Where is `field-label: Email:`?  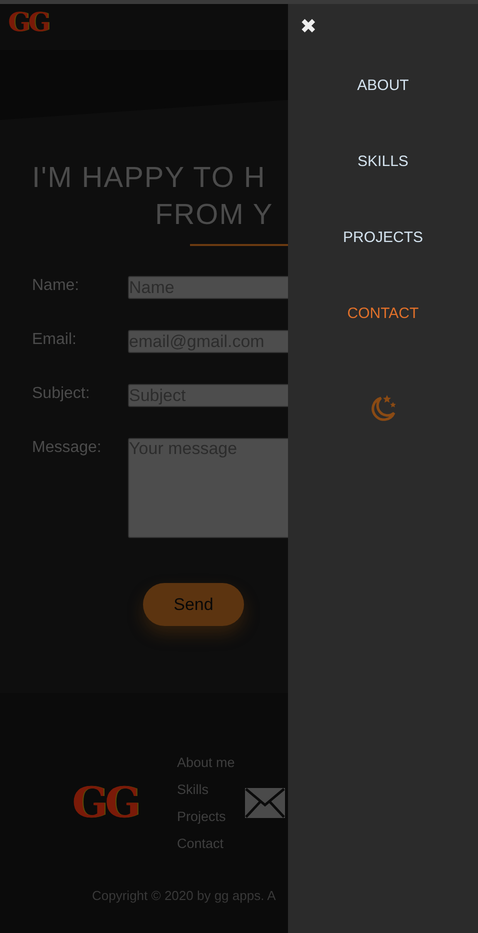
field-label: Email: is located at coordinates (54, 340).